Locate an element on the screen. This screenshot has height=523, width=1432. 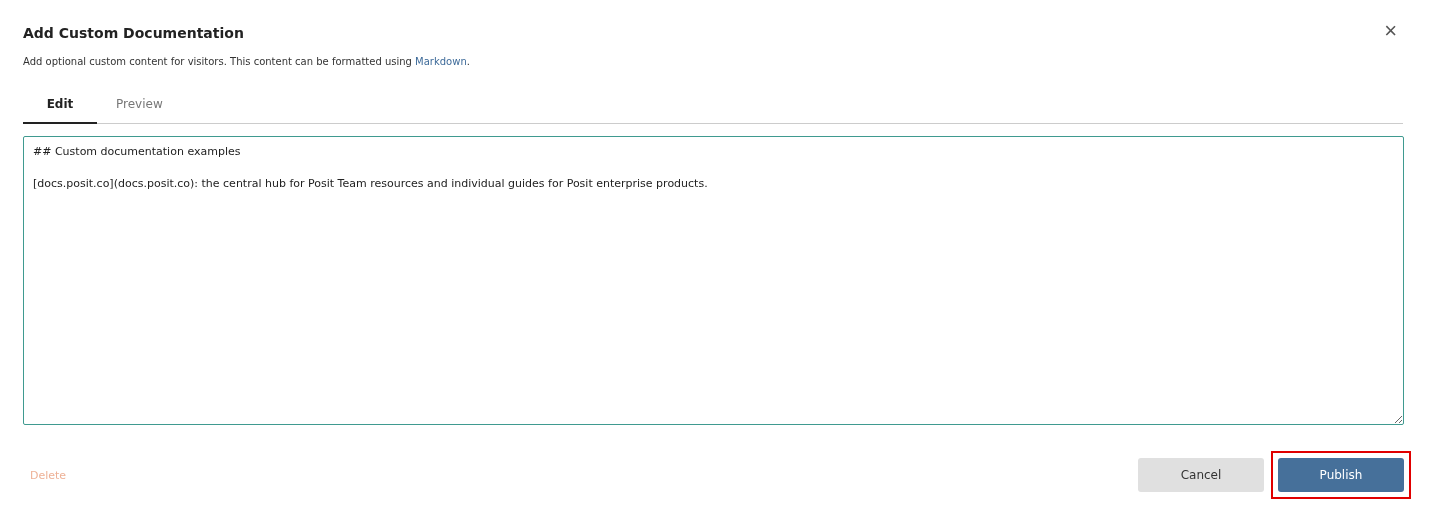
tab: Edit is located at coordinates (60, 106).